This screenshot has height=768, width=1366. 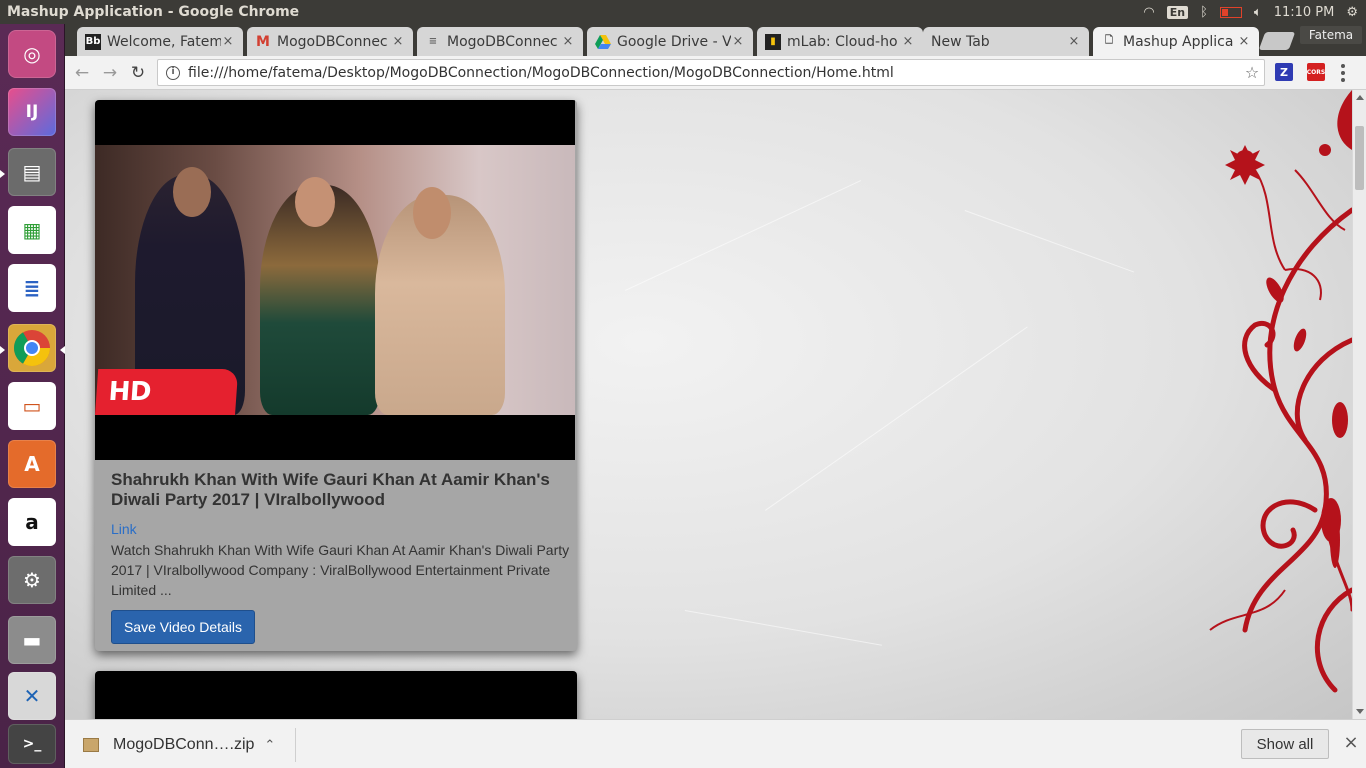 I want to click on writer-document-icon: ≣, so click(x=32, y=288).